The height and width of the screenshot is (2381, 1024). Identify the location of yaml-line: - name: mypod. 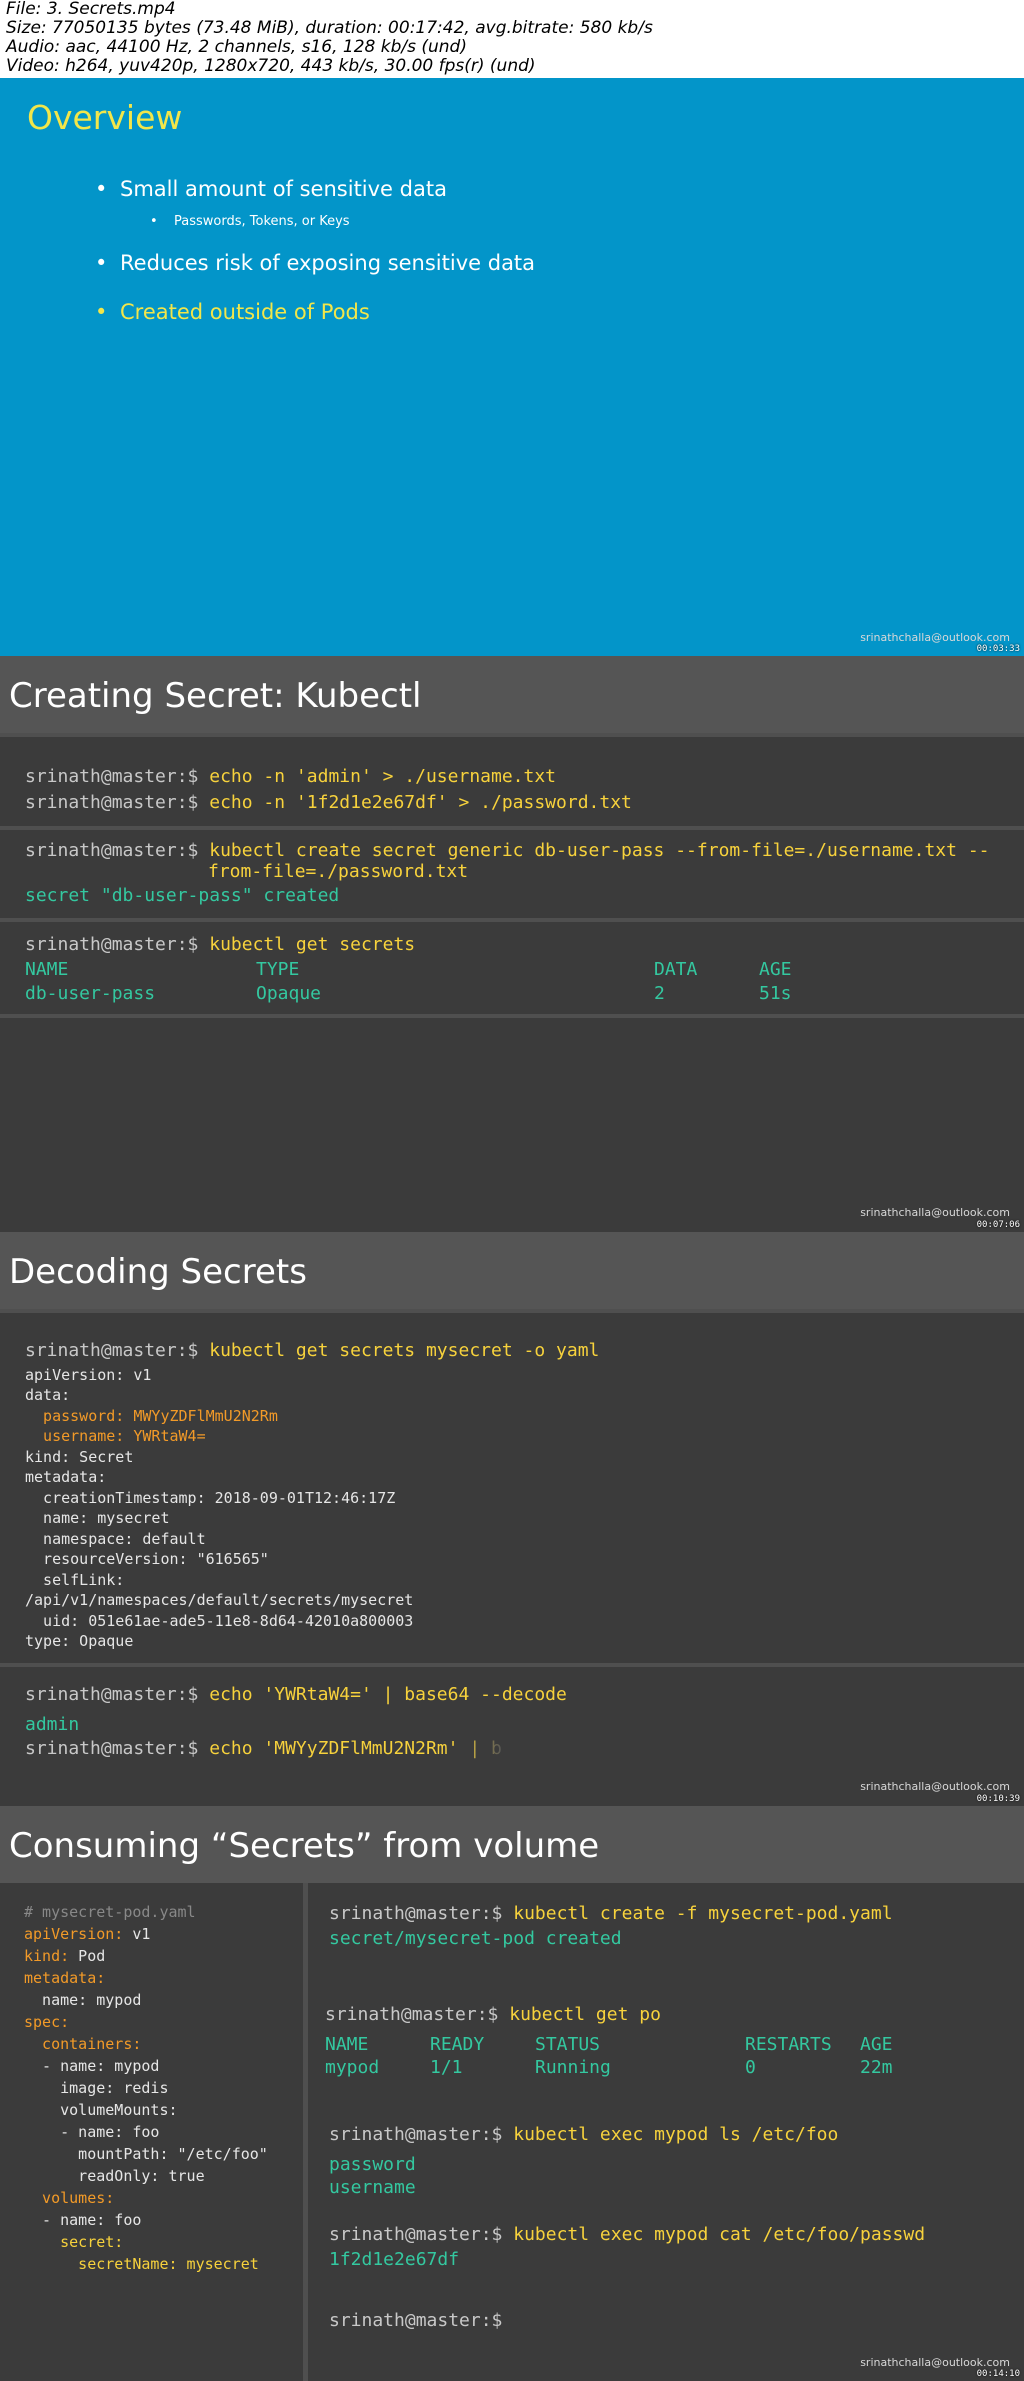
(92, 2066).